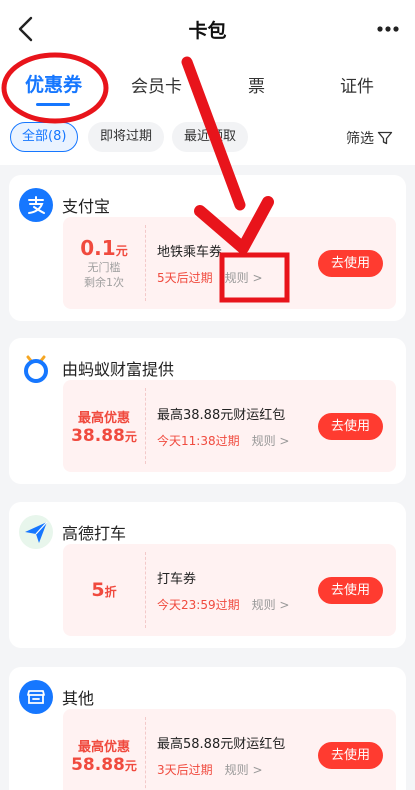 The image size is (415, 790). What do you see at coordinates (98, 435) in the screenshot?
I see `coupon-amount: 38.88` at bounding box center [98, 435].